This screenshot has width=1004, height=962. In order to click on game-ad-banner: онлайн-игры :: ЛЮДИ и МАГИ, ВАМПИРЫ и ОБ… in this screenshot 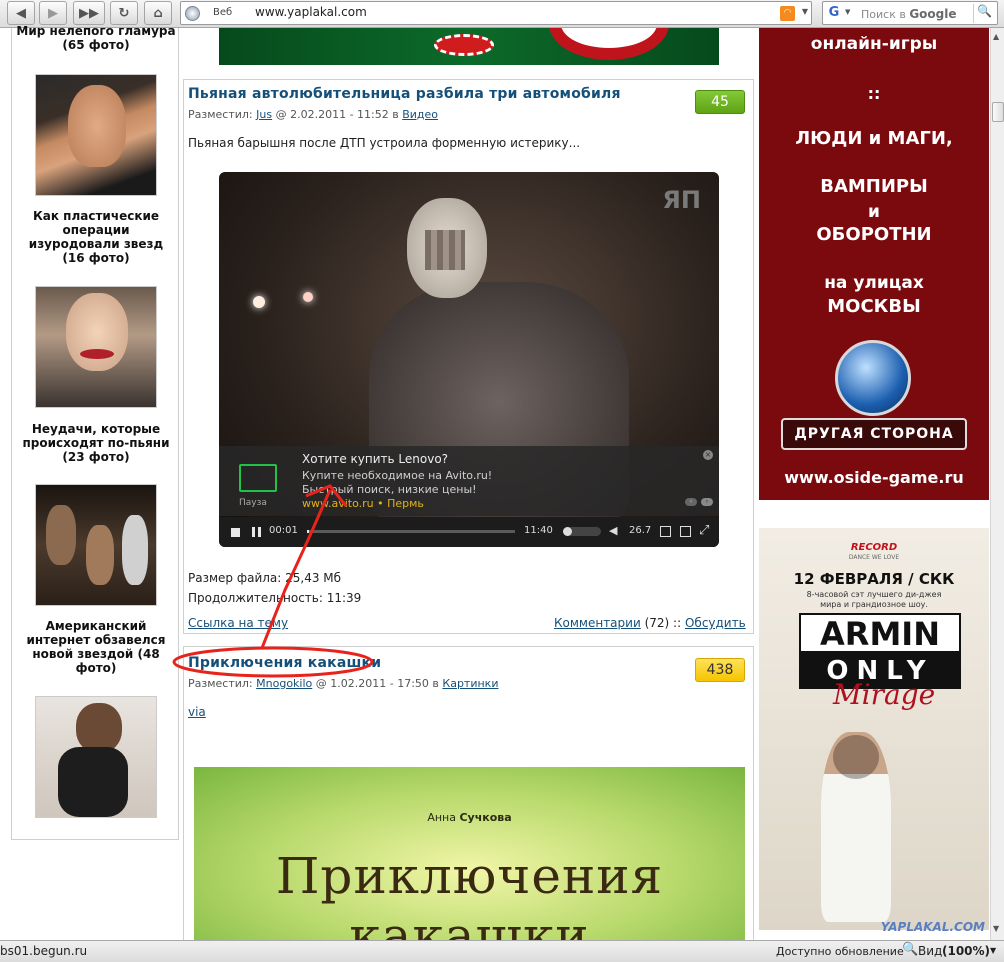, I will do `click(874, 264)`.